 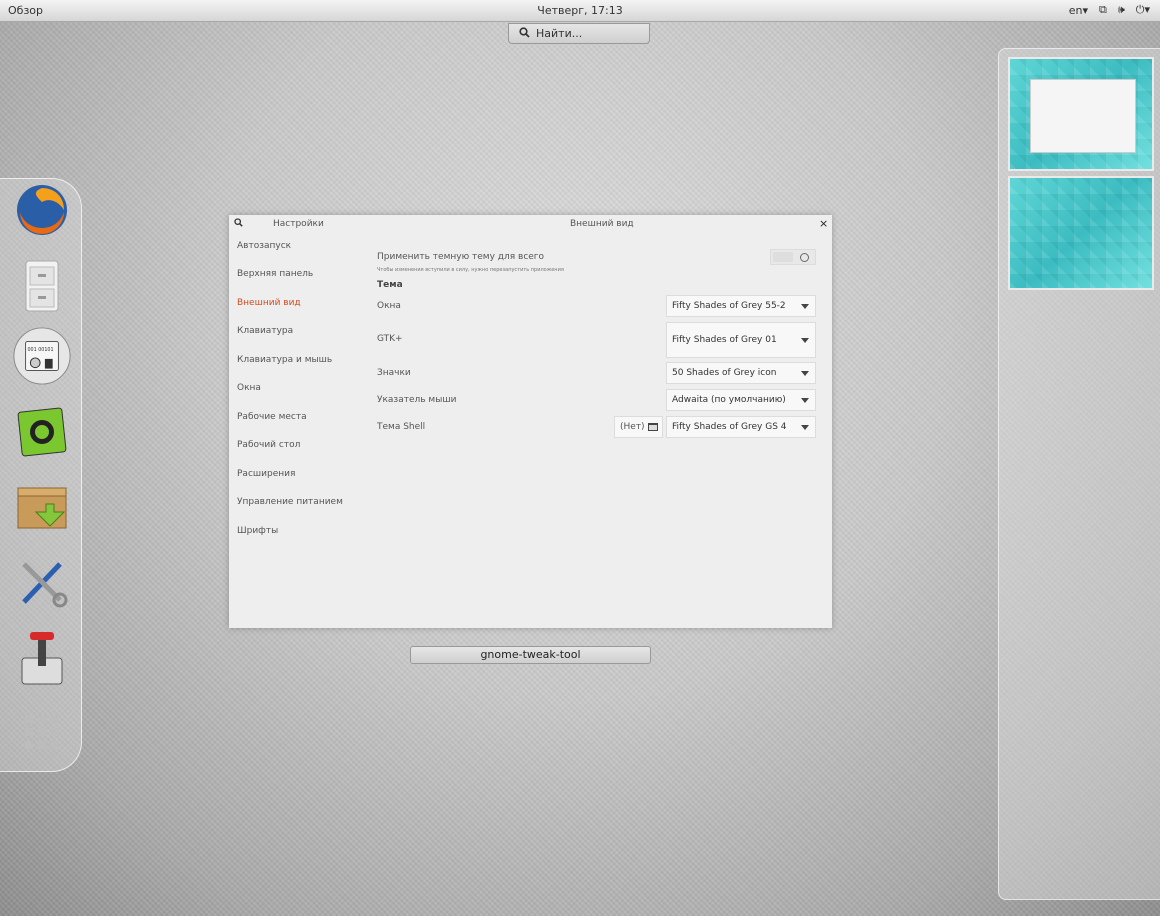 I want to click on sidebar-item-autostart: Автозапуск, so click(x=264, y=246).